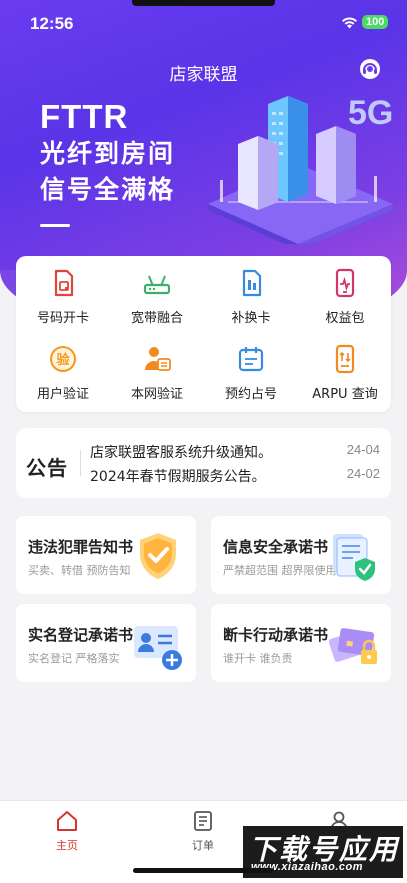 This screenshot has width=407, height=883. Describe the element at coordinates (81, 547) in the screenshot. I see `card-title: 违法犯罪告知书` at that location.